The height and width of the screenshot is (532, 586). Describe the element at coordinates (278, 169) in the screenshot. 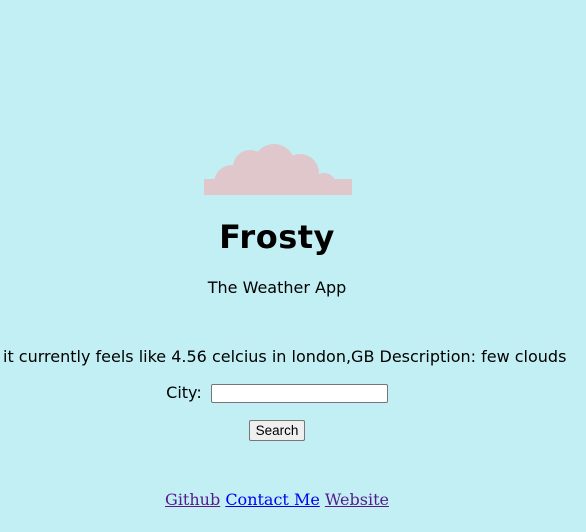

I see `cloud-icon` at that location.